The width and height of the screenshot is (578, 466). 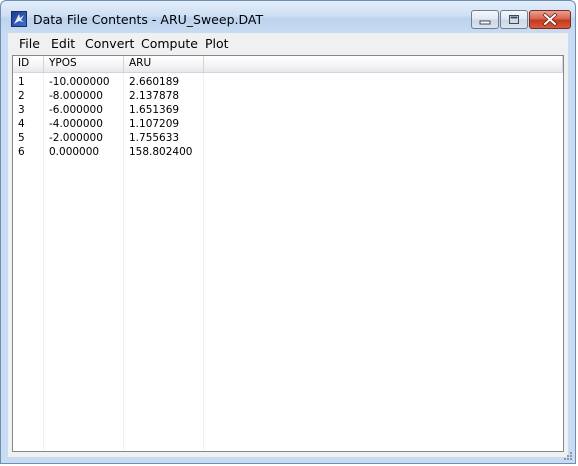 What do you see at coordinates (154, 124) in the screenshot?
I see `cell-aru: 1.107209` at bounding box center [154, 124].